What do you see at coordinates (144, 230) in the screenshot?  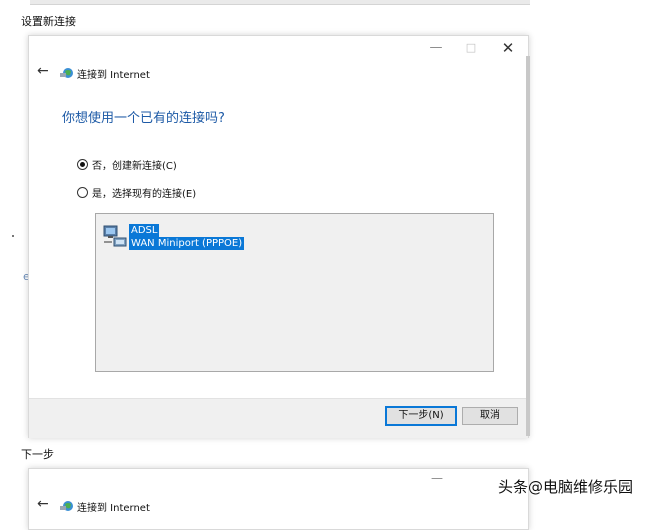 I see `connection-name: ADSL` at bounding box center [144, 230].